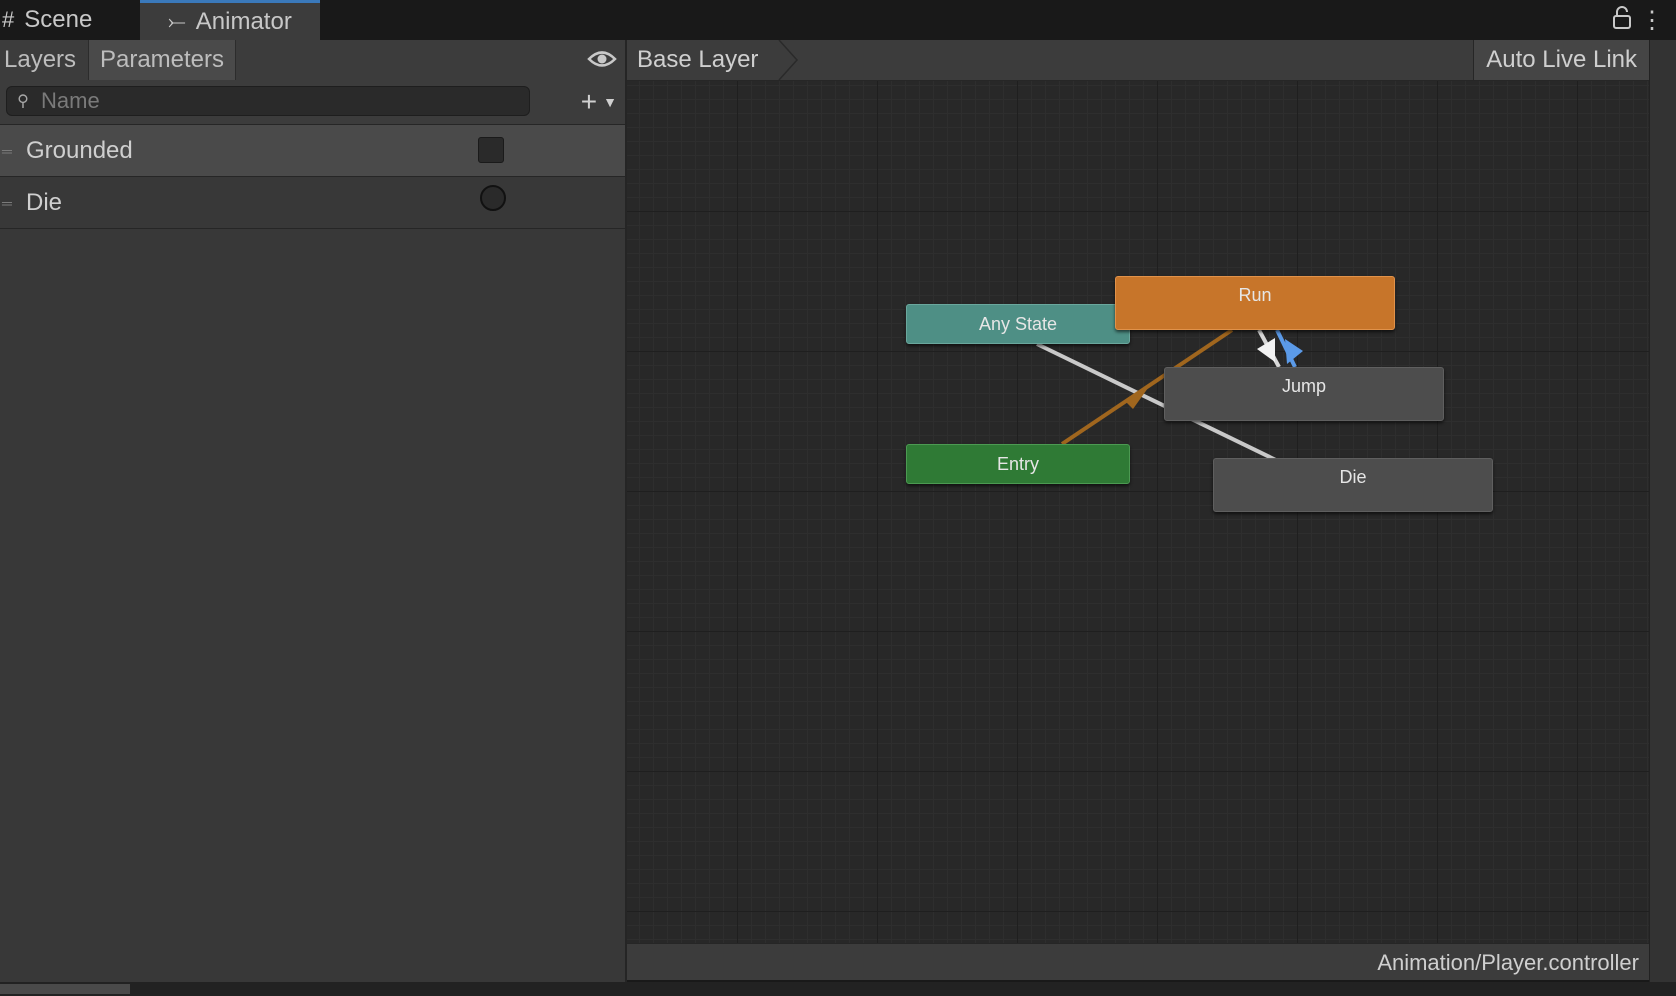 The image size is (1676, 996). Describe the element at coordinates (698, 59) in the screenshot. I see `breadcrumb-label: Base Layer` at that location.